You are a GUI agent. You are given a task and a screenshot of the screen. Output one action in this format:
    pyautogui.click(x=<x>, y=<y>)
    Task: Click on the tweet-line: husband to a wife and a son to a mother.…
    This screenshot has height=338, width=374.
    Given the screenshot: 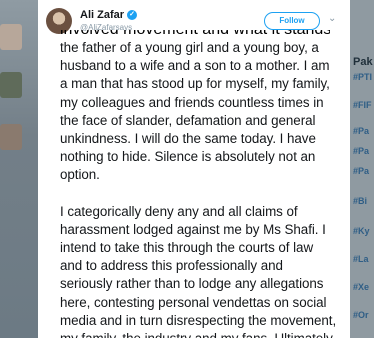 What is the action you would take?
    pyautogui.click(x=195, y=66)
    